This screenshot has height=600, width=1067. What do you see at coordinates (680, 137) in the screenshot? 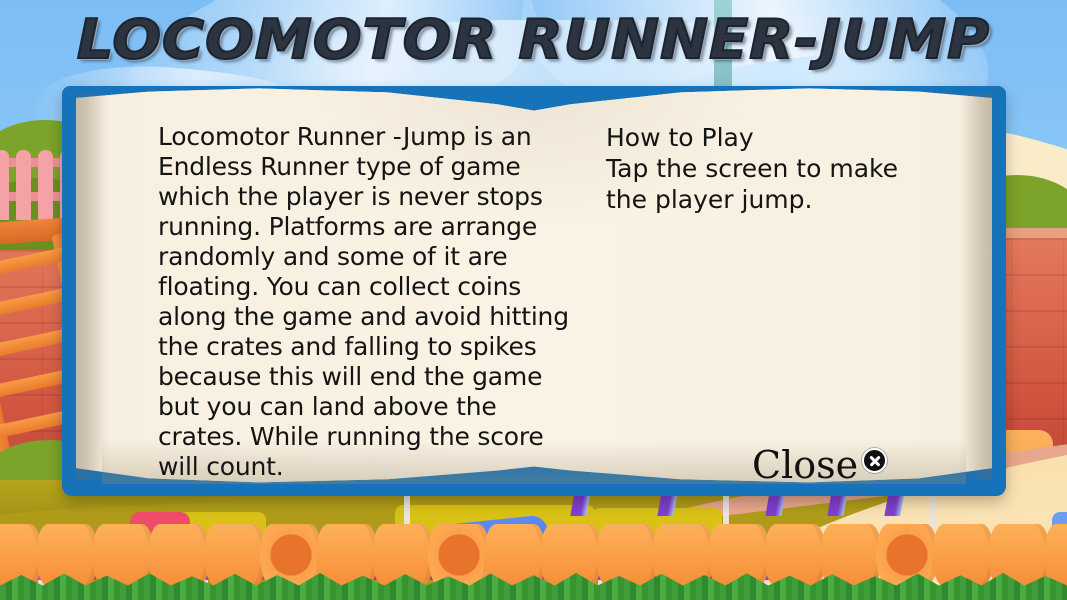
I see `how-to-play-heading: How to Play` at bounding box center [680, 137].